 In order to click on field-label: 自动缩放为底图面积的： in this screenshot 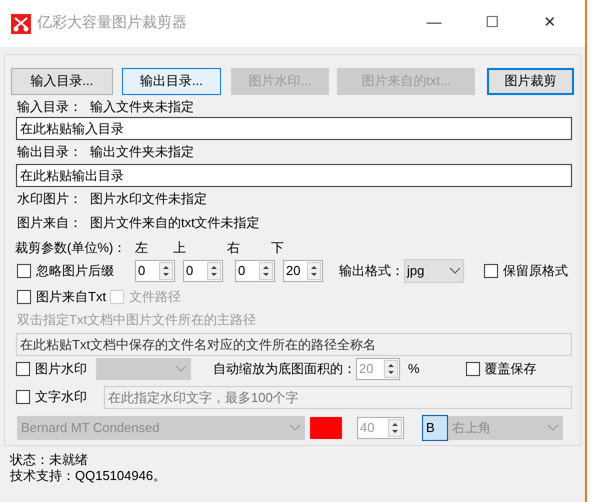, I will do `click(284, 369)`.